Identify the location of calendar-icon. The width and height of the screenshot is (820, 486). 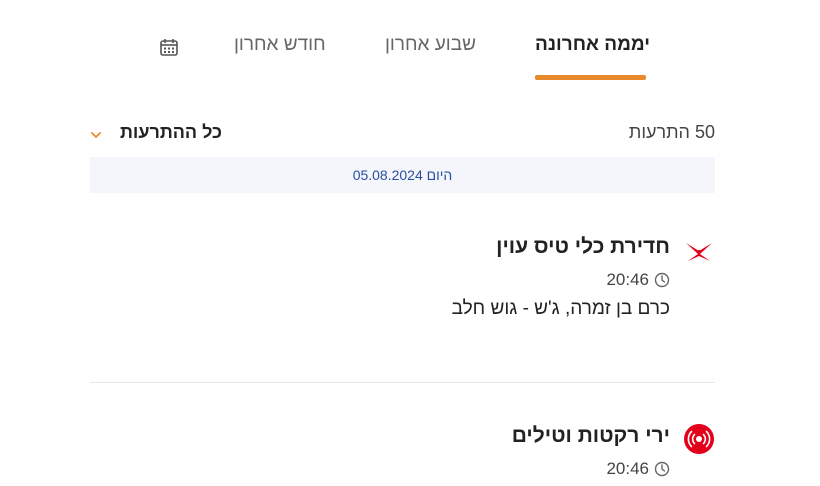
(169, 47).